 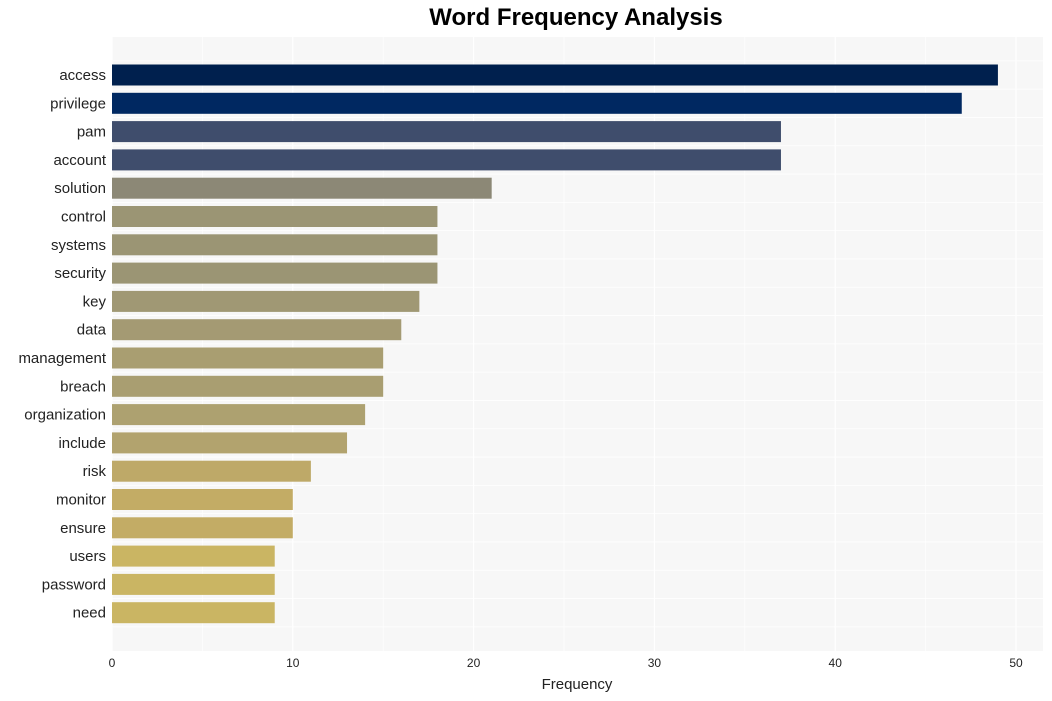 I want to click on x-tick-label: 0, so click(x=112, y=663).